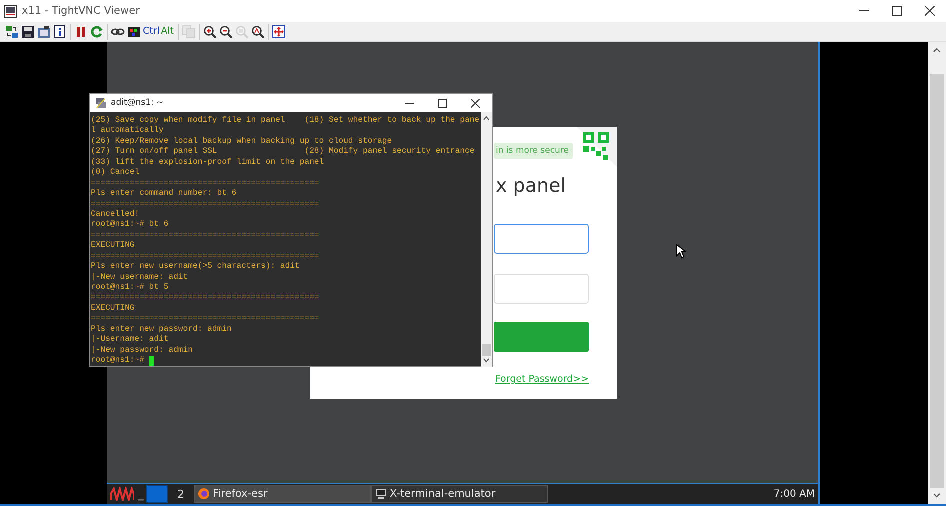 The image size is (946, 506). I want to click on scrollbar, so click(937, 273).